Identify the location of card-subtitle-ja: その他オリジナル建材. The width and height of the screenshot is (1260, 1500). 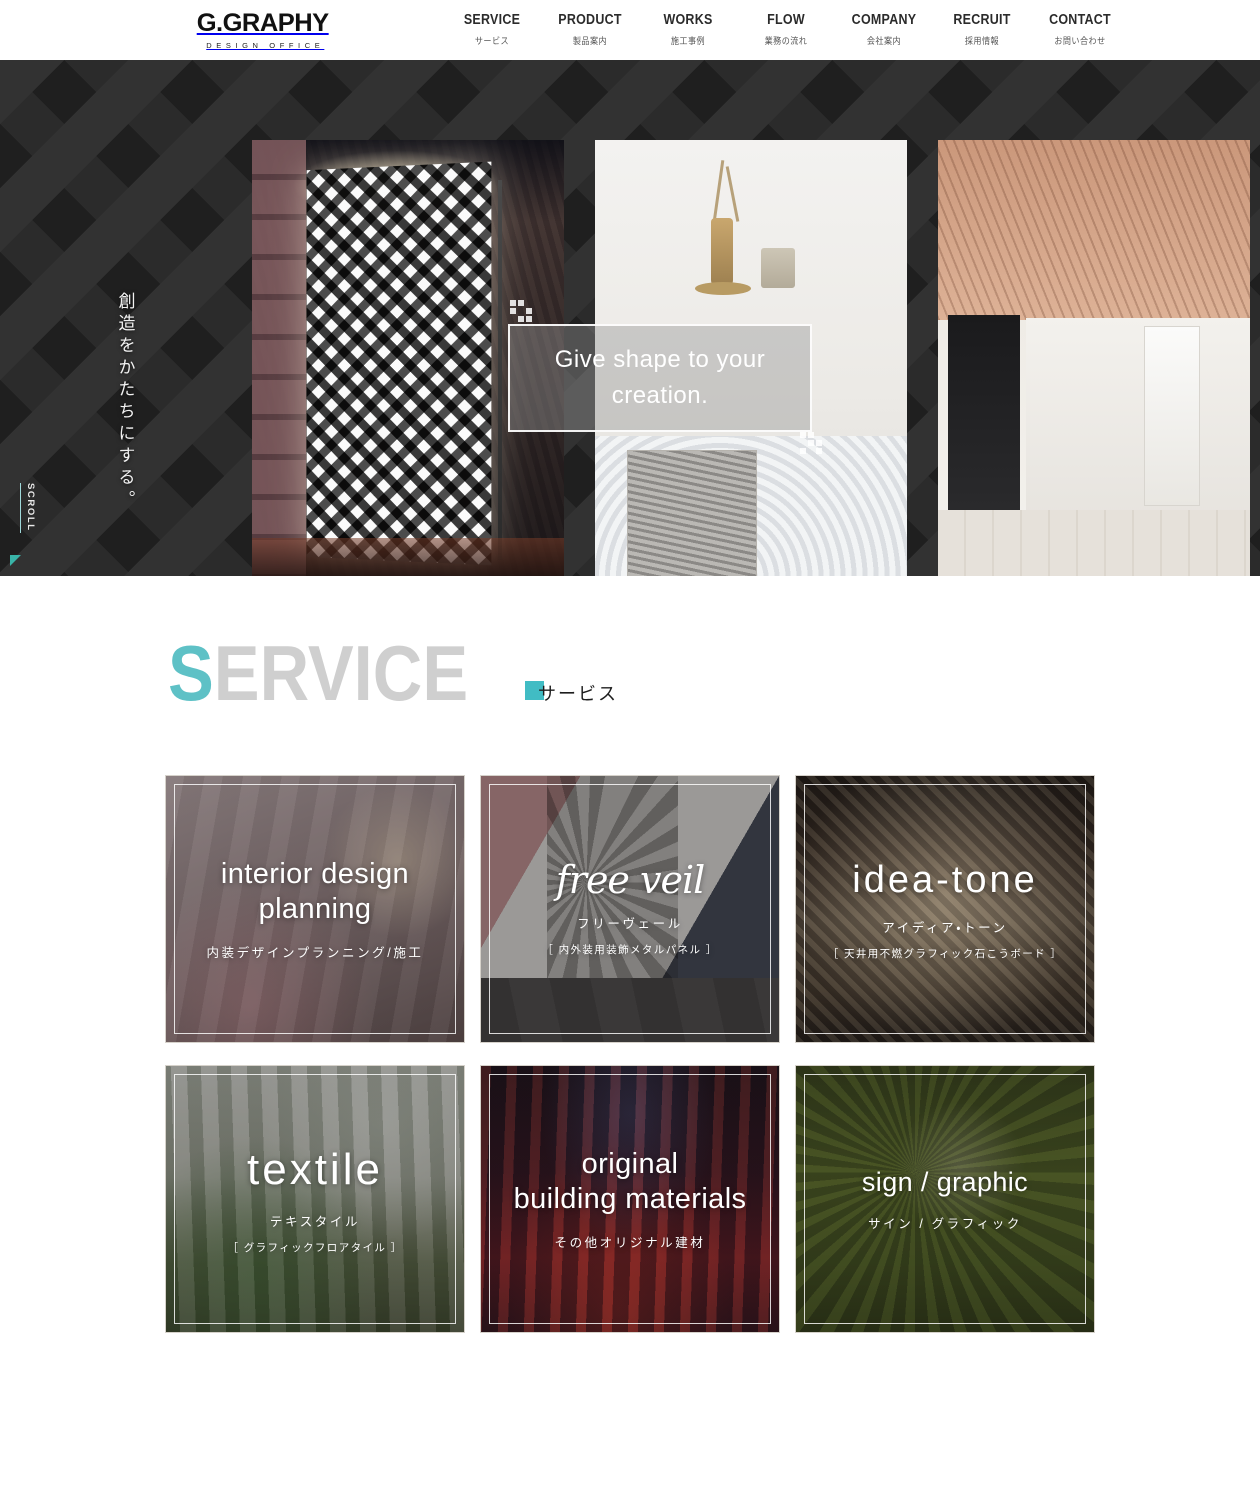
(630, 1242).